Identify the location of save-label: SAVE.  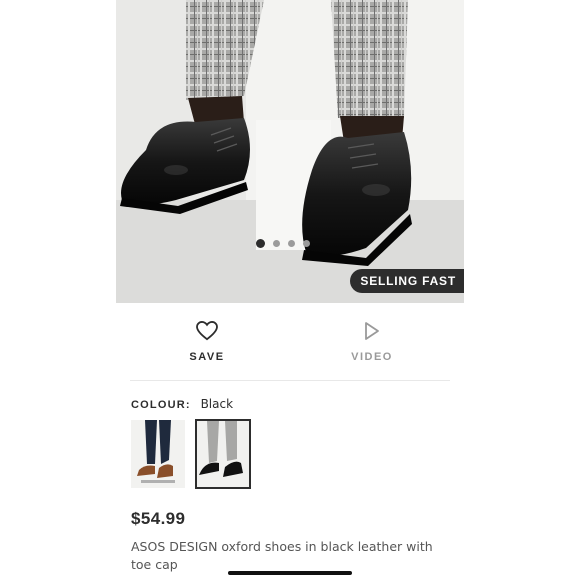
(207, 357).